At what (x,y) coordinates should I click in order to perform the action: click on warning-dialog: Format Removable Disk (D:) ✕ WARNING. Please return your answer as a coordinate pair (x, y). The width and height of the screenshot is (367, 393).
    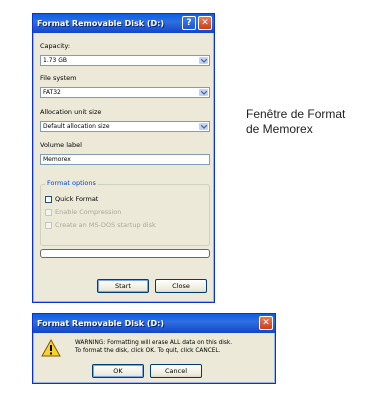
    Looking at the image, I should click on (154, 348).